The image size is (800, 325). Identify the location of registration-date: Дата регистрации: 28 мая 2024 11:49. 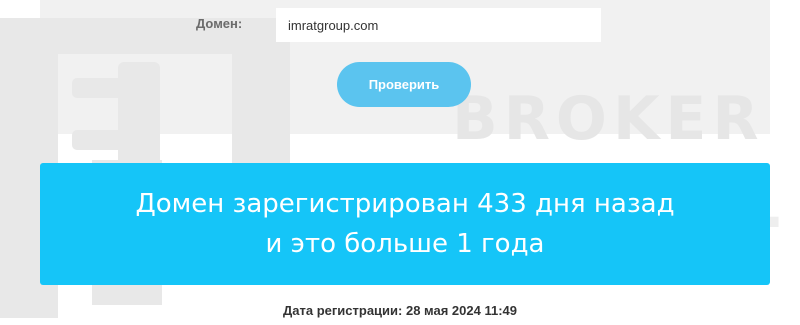
(400, 310).